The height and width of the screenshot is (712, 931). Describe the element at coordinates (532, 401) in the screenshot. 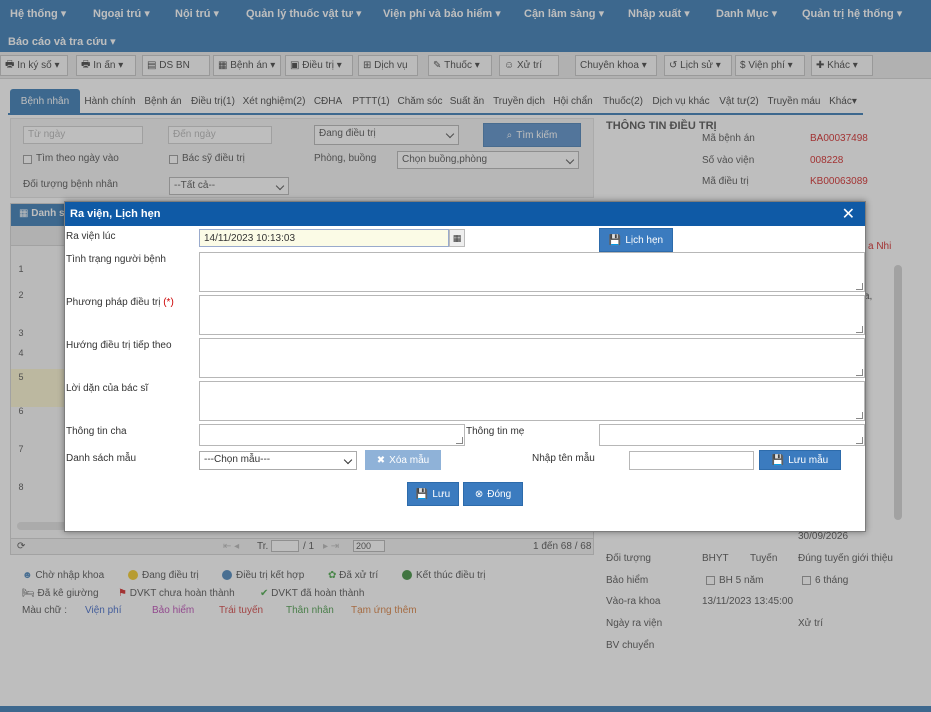

I see `advice-textarea` at that location.